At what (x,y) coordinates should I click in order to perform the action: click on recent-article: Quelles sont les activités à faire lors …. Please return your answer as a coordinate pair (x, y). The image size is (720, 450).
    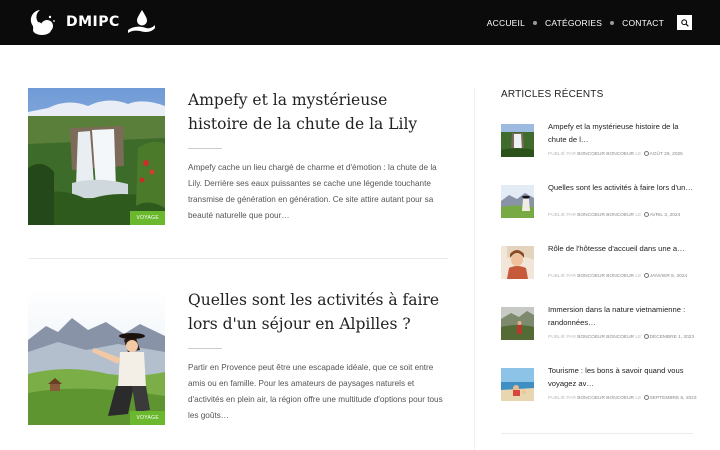
    Looking at the image, I should click on (598, 208).